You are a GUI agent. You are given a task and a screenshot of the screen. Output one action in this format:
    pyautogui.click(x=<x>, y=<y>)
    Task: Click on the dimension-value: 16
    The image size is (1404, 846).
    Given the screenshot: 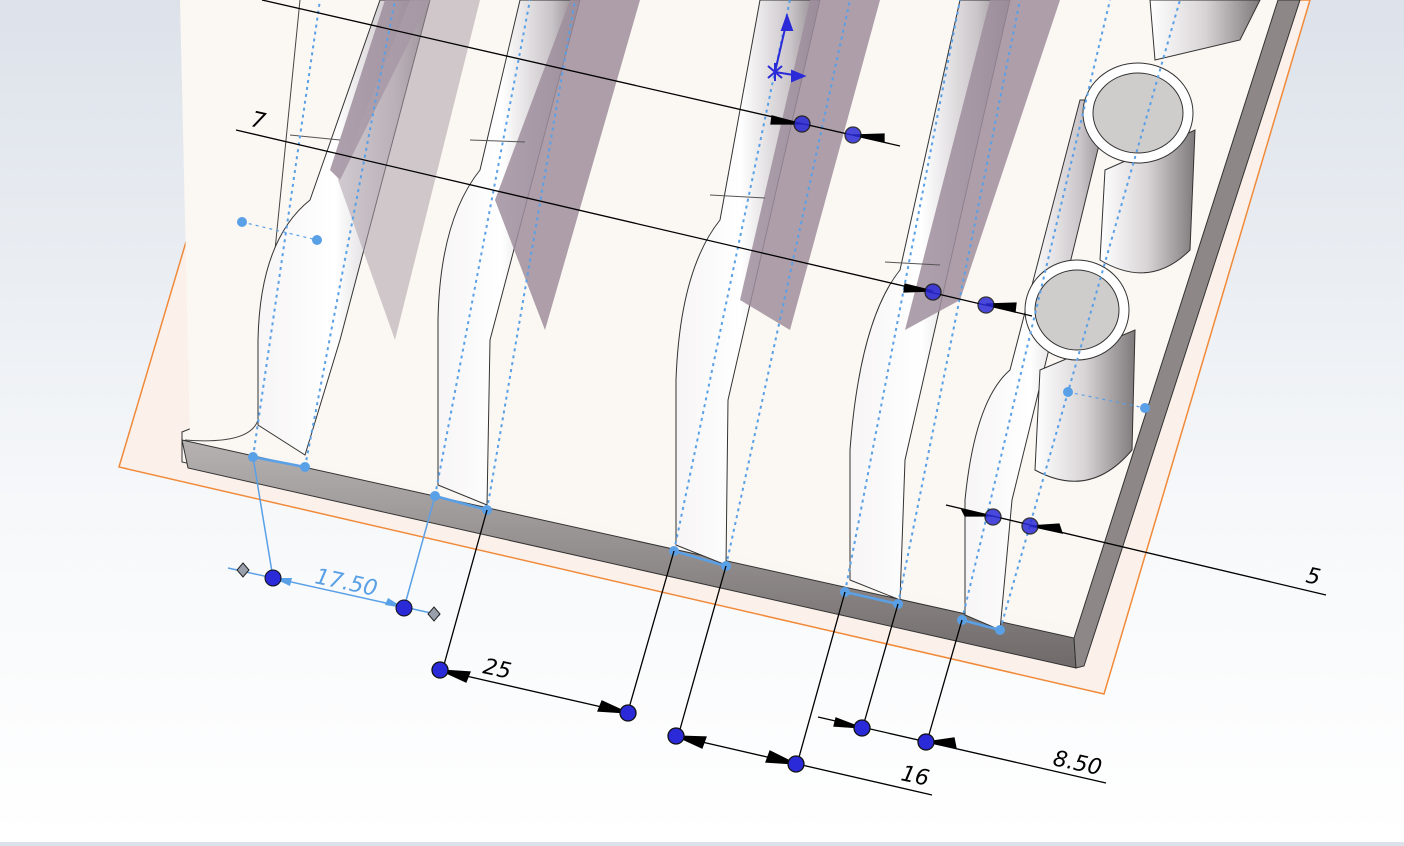 What is the action you would take?
    pyautogui.click(x=915, y=776)
    